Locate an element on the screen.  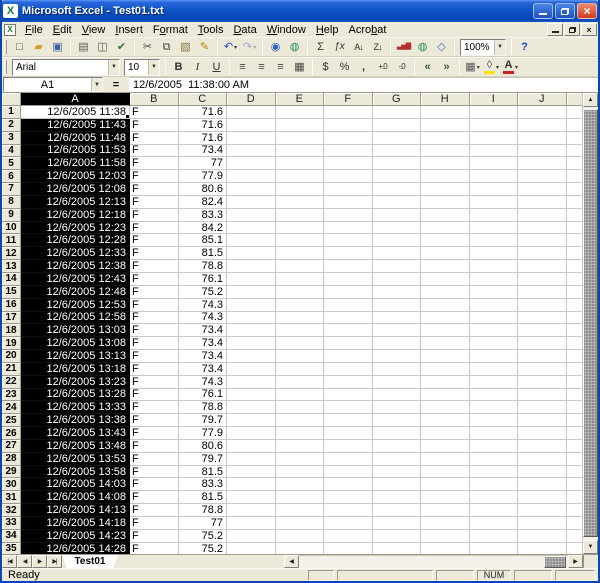
cell-C16: 74.3 is located at coordinates (202, 305).